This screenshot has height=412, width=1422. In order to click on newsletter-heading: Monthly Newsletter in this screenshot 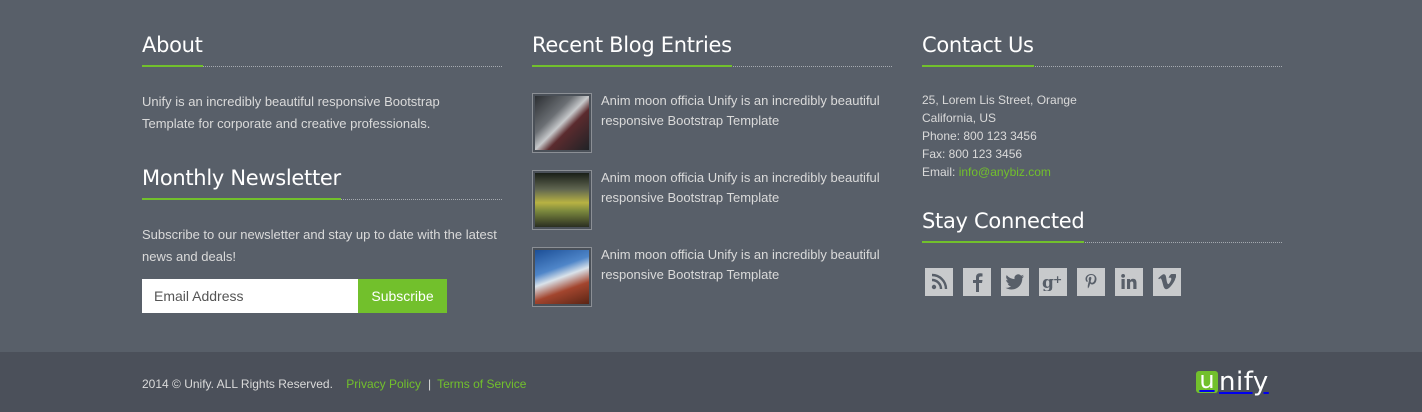, I will do `click(322, 181)`.